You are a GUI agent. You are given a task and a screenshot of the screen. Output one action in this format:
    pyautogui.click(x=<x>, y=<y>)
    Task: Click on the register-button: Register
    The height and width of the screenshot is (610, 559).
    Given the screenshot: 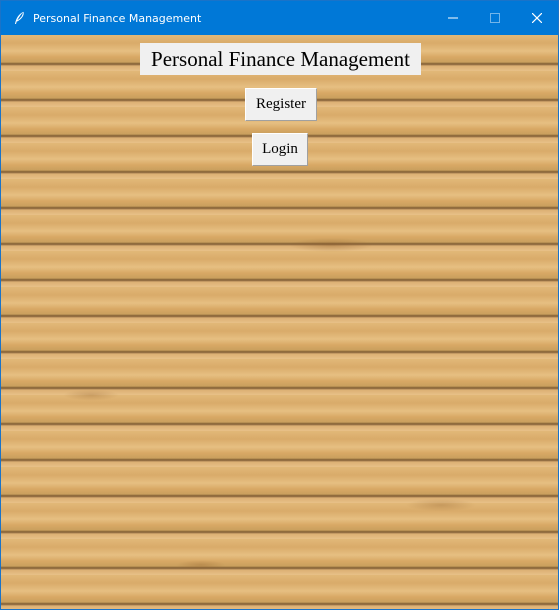 What is the action you would take?
    pyautogui.click(x=281, y=104)
    